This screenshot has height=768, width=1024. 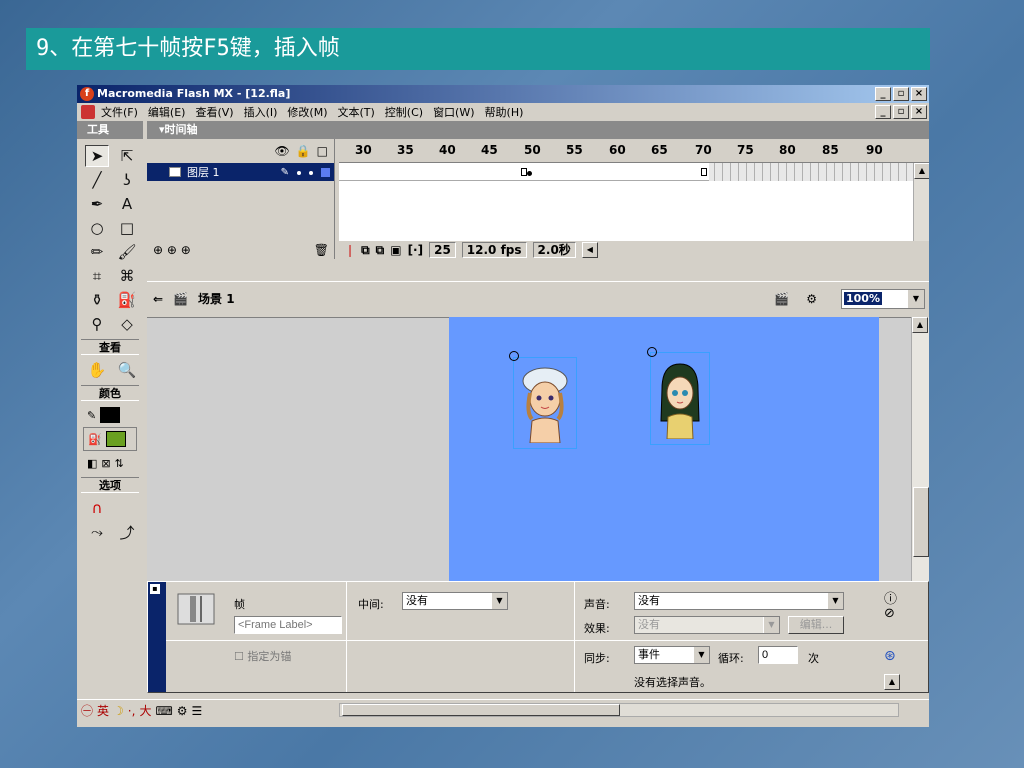 I want to click on pen-tool-icon: ✒, so click(x=97, y=204).